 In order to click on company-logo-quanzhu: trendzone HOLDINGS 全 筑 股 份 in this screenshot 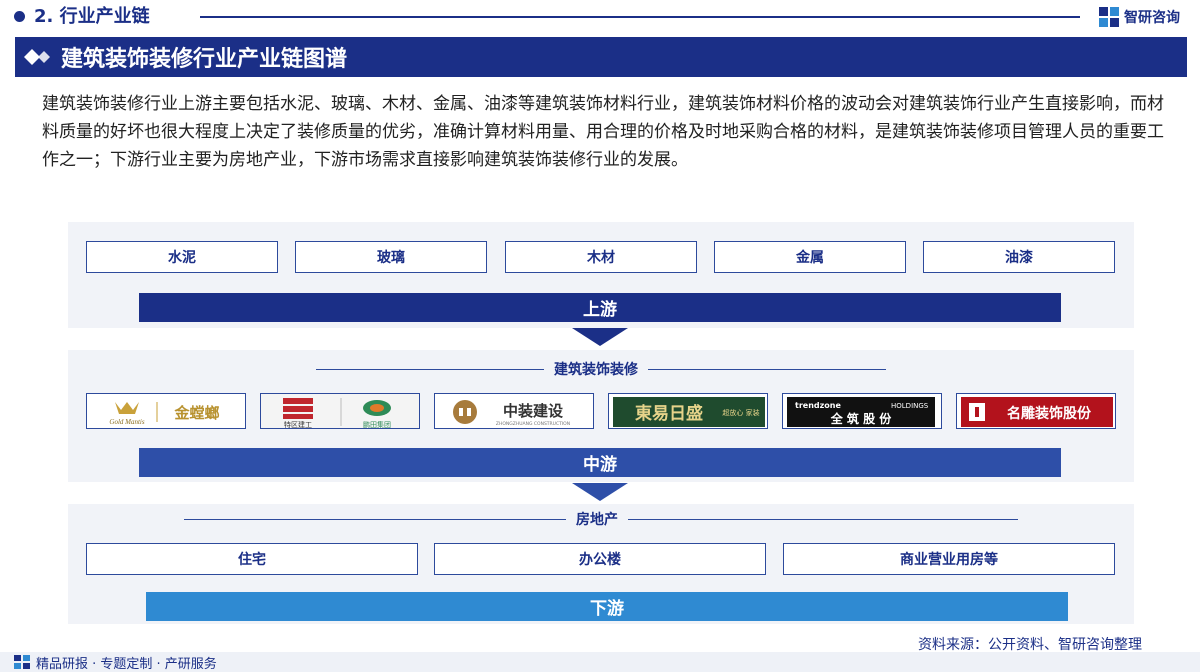, I will do `click(862, 411)`.